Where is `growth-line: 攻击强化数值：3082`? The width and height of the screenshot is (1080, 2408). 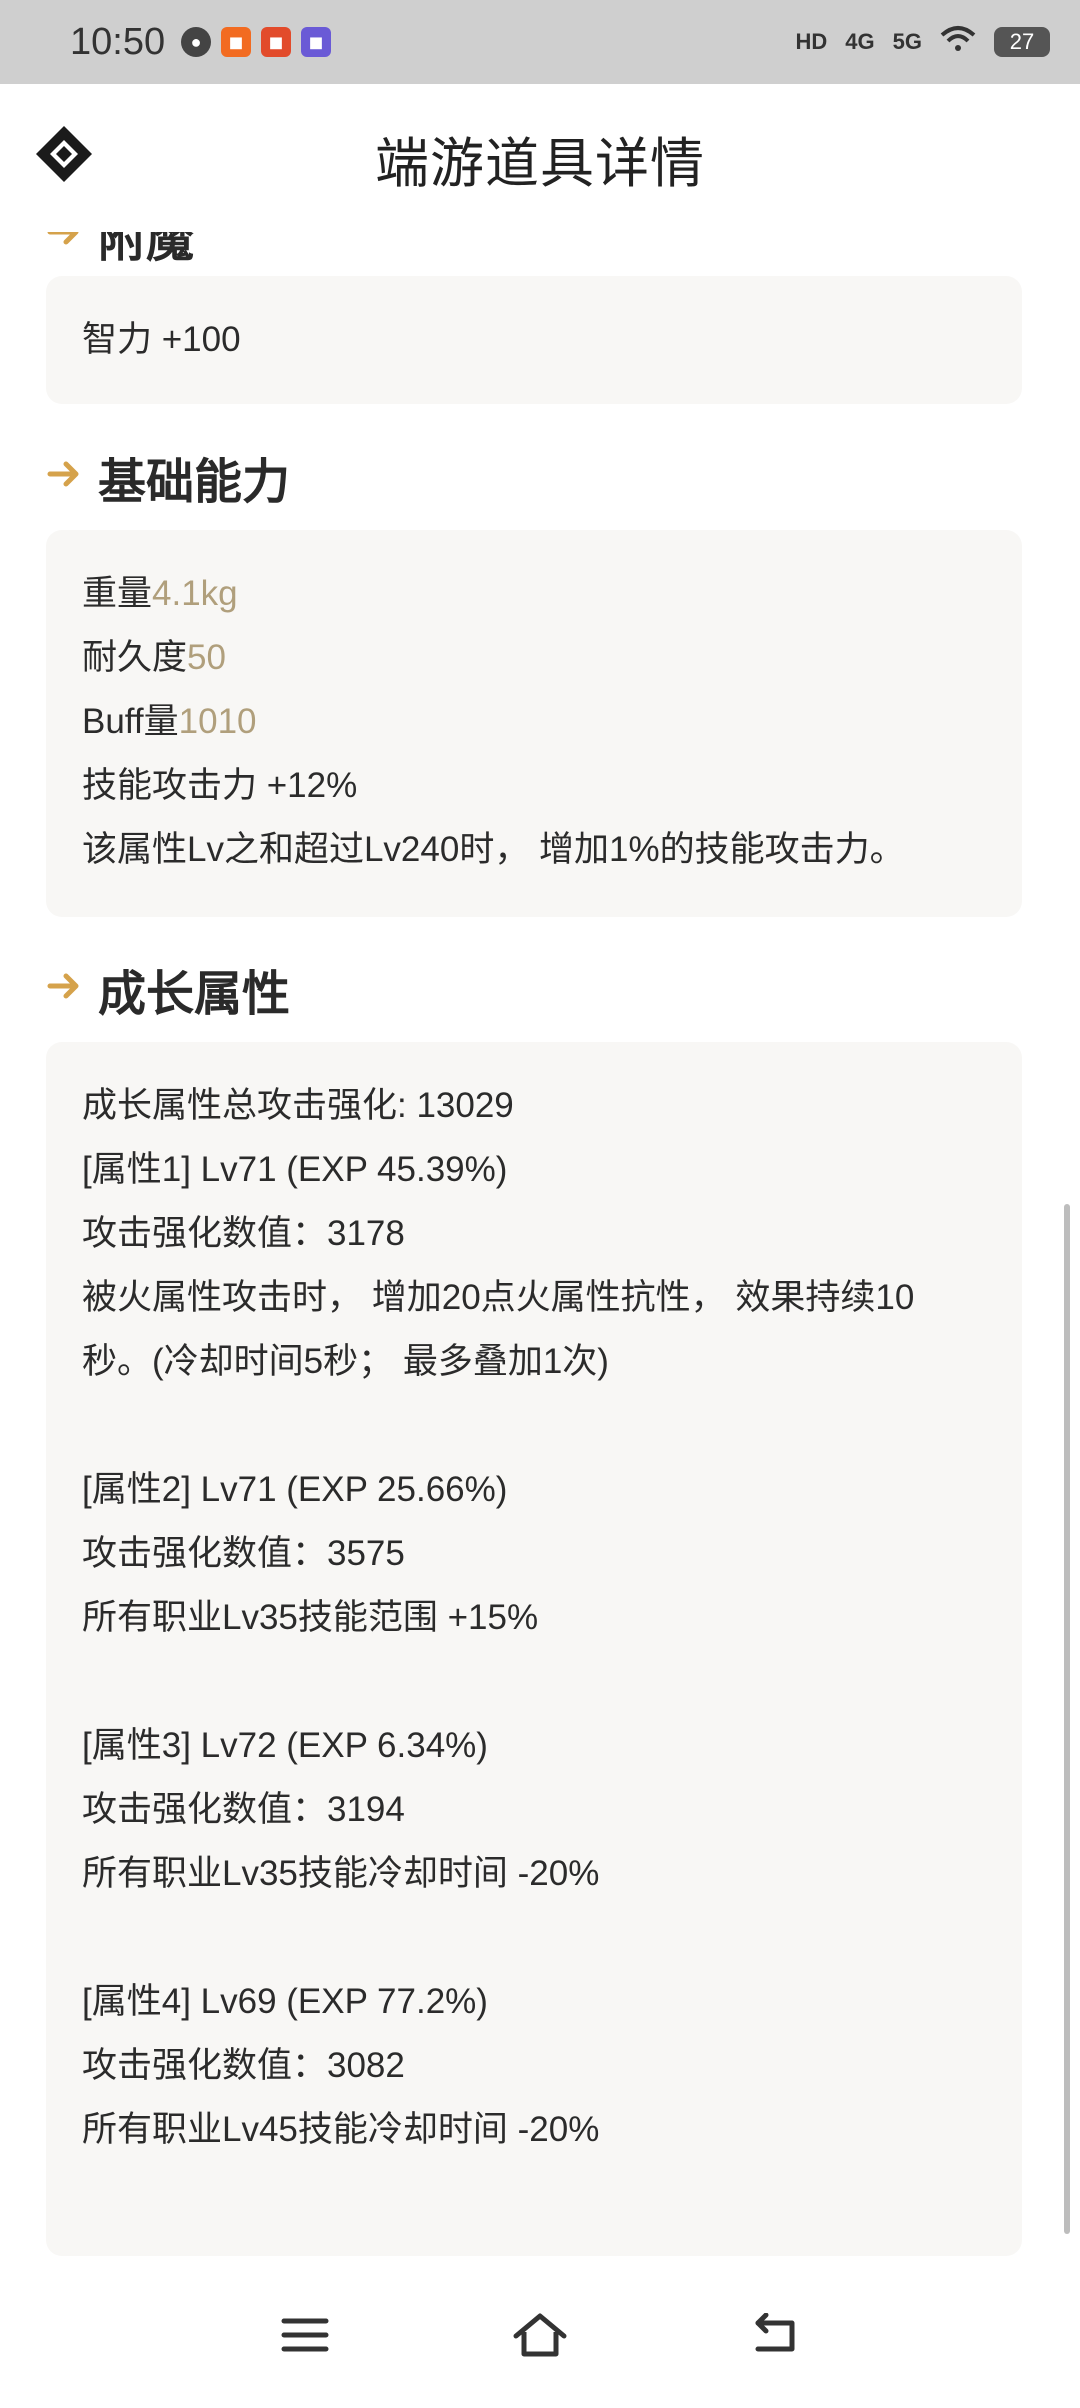 growth-line: 攻击强化数值：3082 is located at coordinates (243, 2065).